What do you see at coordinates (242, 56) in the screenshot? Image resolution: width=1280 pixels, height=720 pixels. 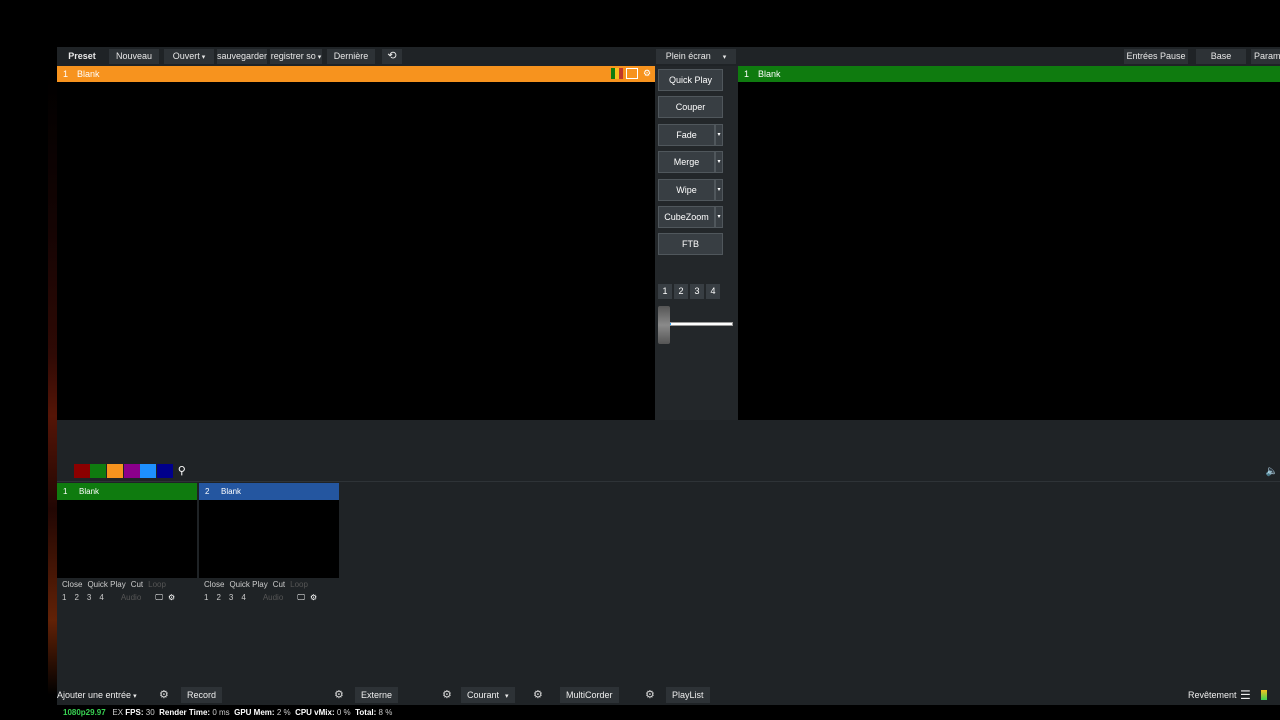 I see `sauvegarder-button: sauvegarder` at bounding box center [242, 56].